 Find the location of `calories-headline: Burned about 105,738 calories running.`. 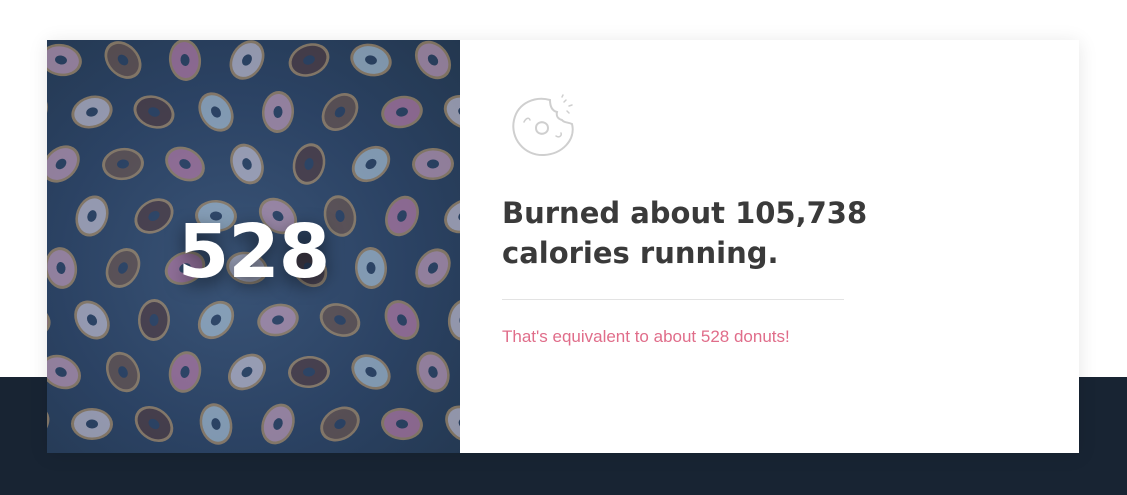

calories-headline: Burned about 105,738 calories running. is located at coordinates (685, 233).